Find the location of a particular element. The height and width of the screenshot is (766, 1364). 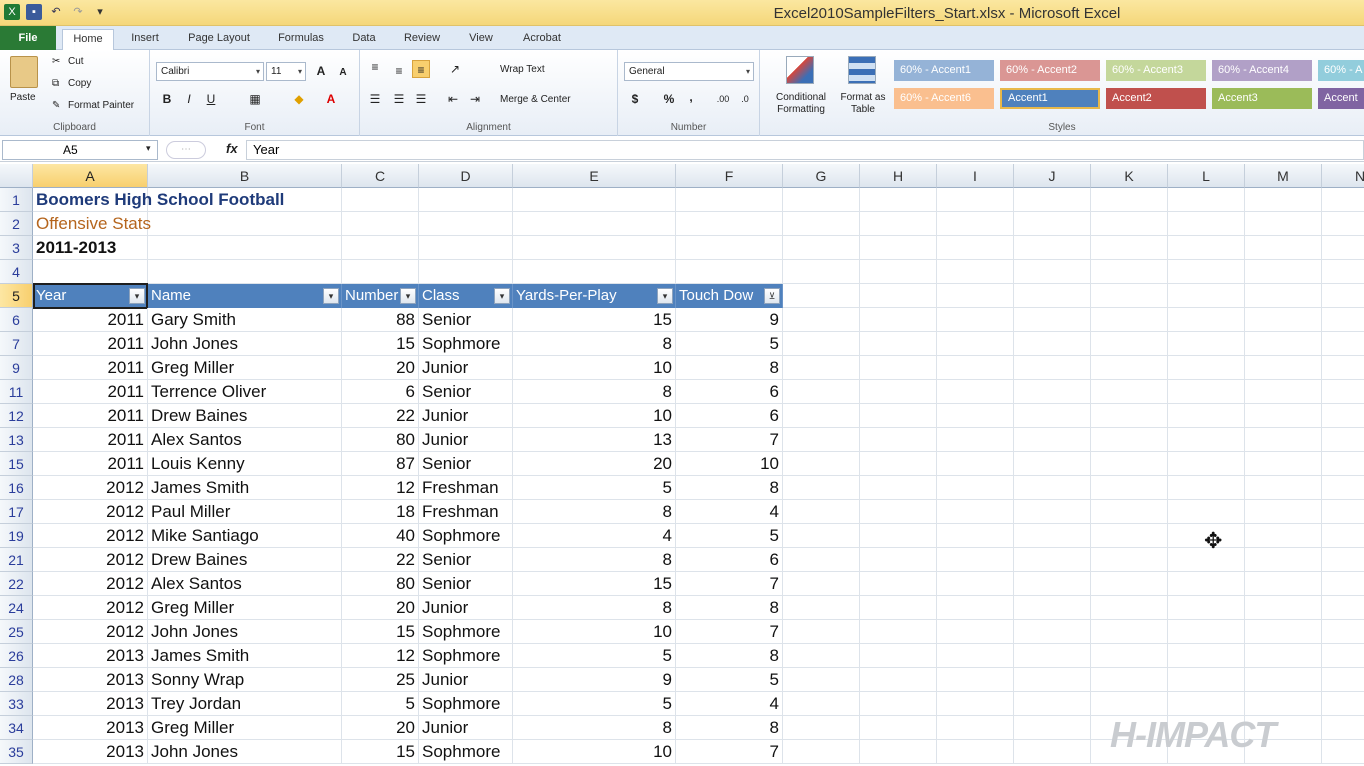

column-header-c: C is located at coordinates (380, 176).